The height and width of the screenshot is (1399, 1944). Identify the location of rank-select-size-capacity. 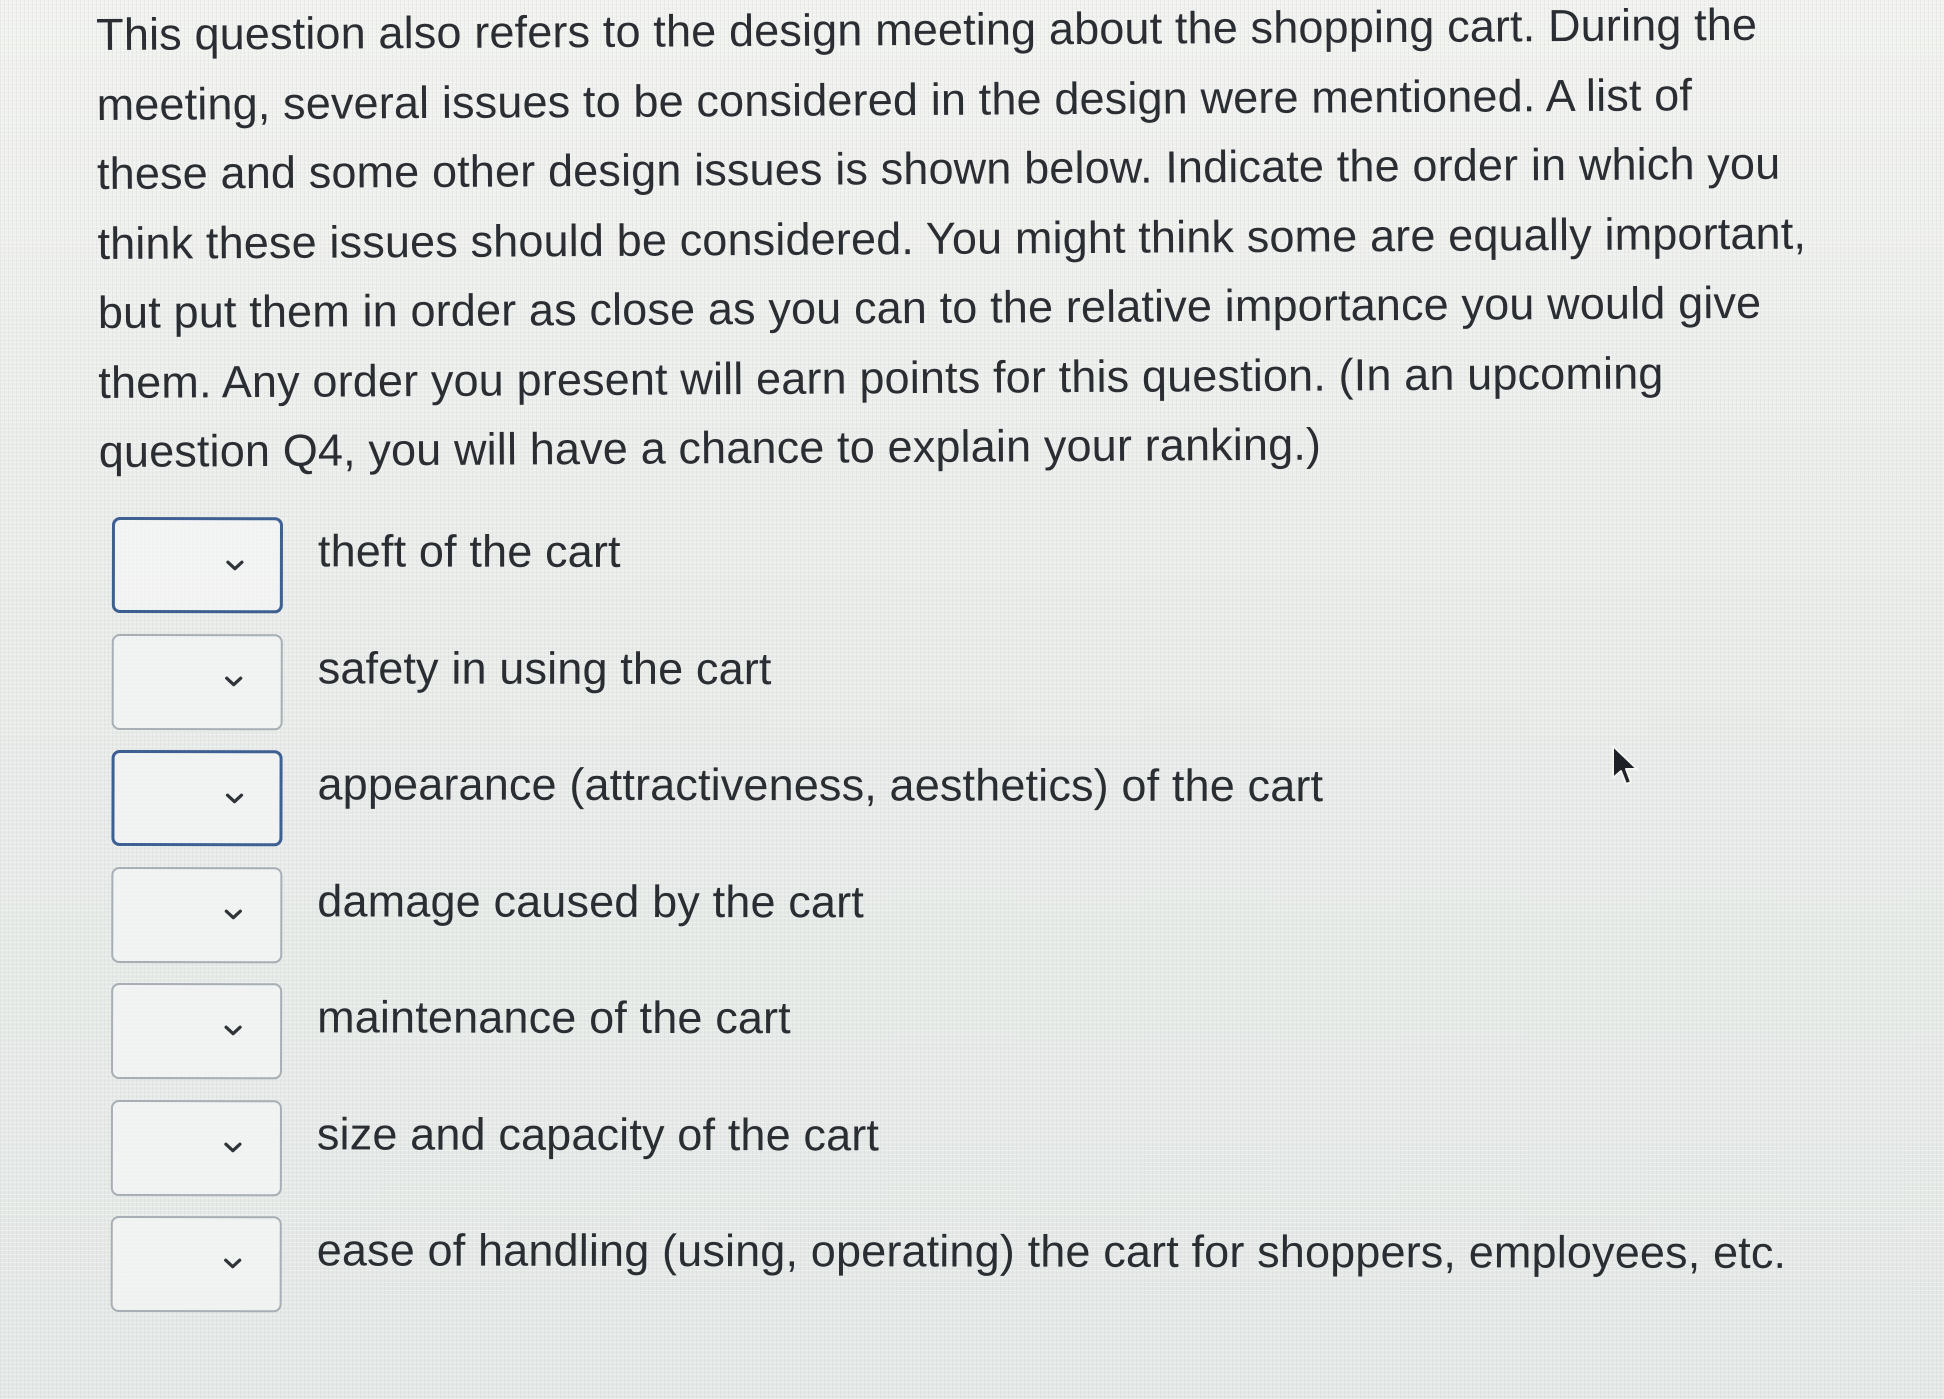
(196, 1147).